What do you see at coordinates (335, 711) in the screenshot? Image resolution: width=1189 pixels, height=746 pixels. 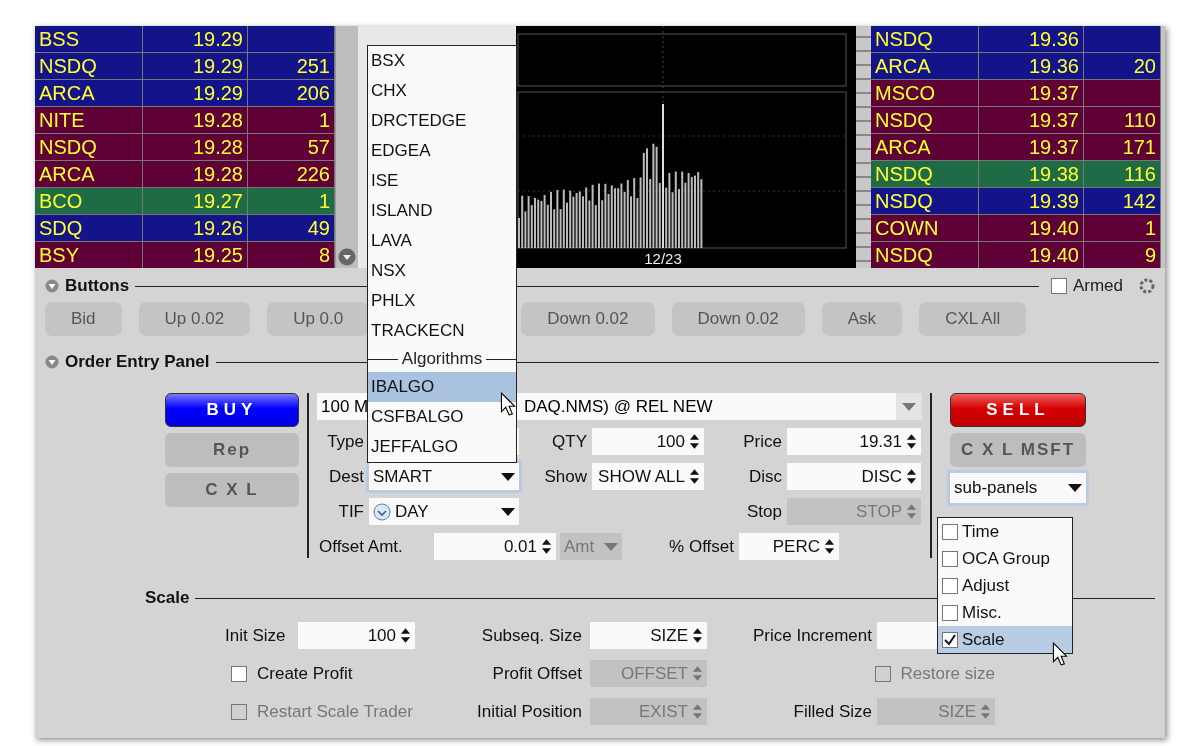 I see `checkbox-label: Restart Scale Trader` at bounding box center [335, 711].